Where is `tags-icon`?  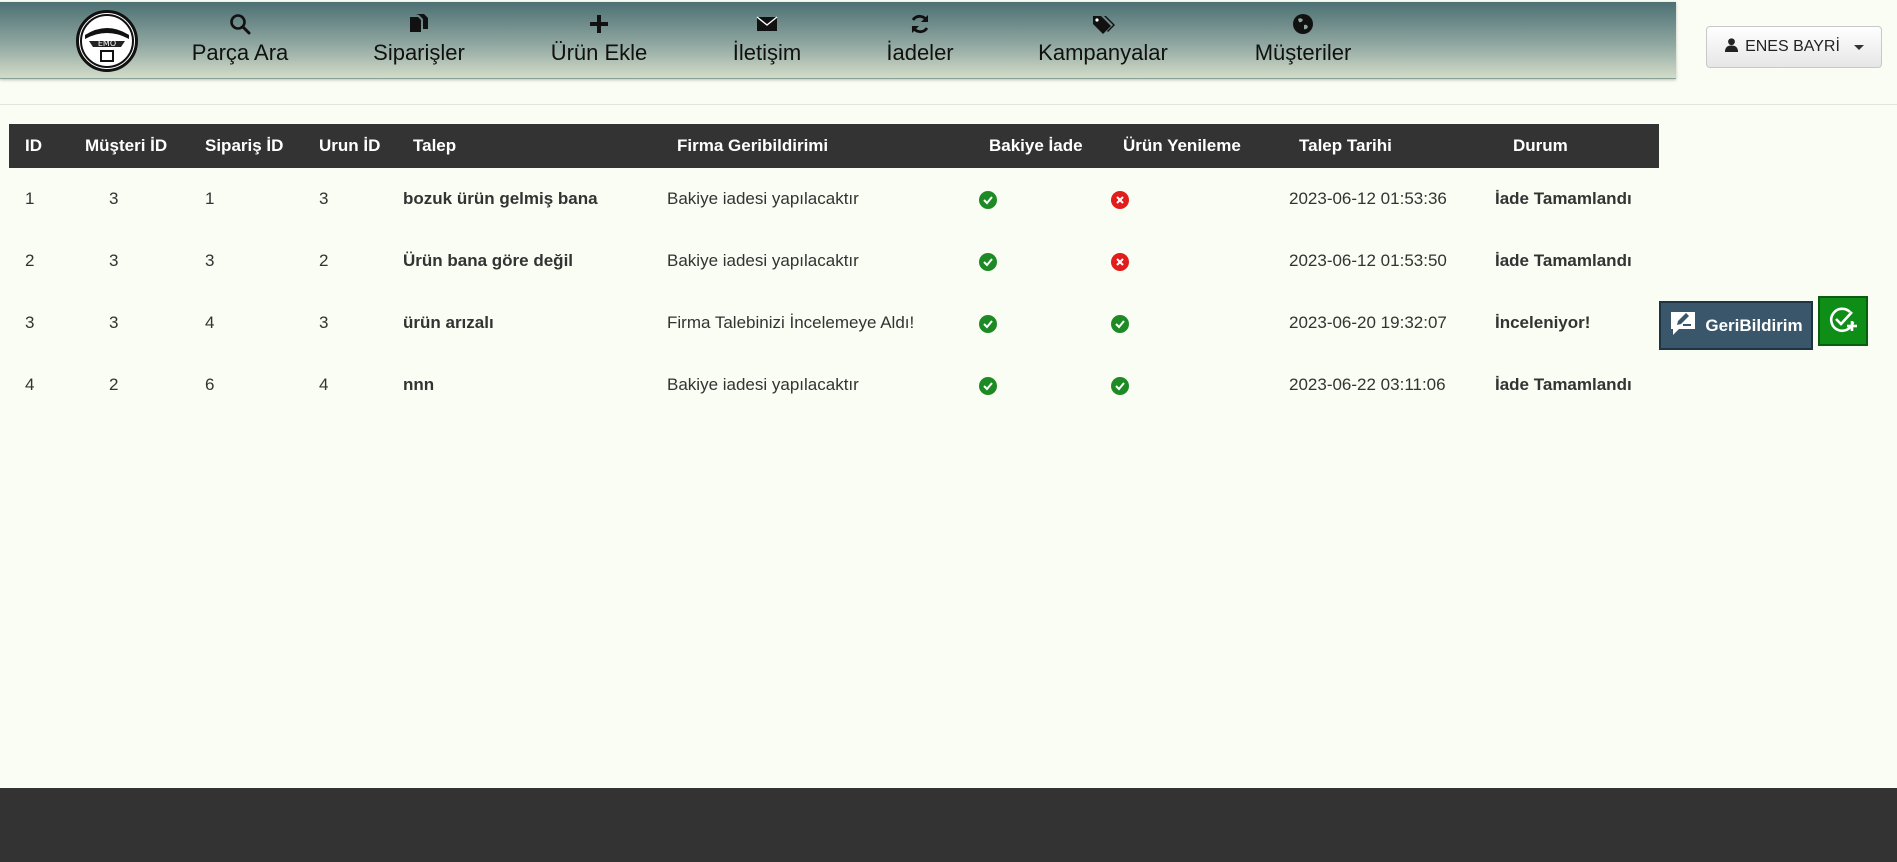
tags-icon is located at coordinates (1103, 26).